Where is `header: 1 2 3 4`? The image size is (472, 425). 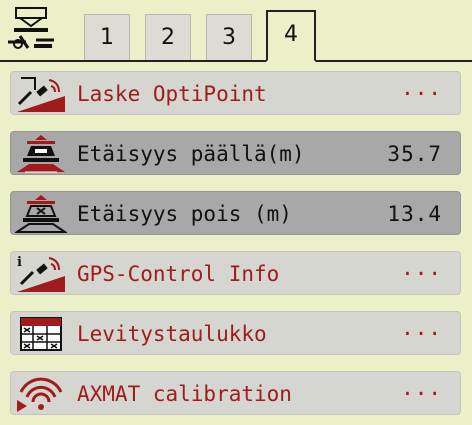
header: 1 2 3 4 is located at coordinates (236, 31).